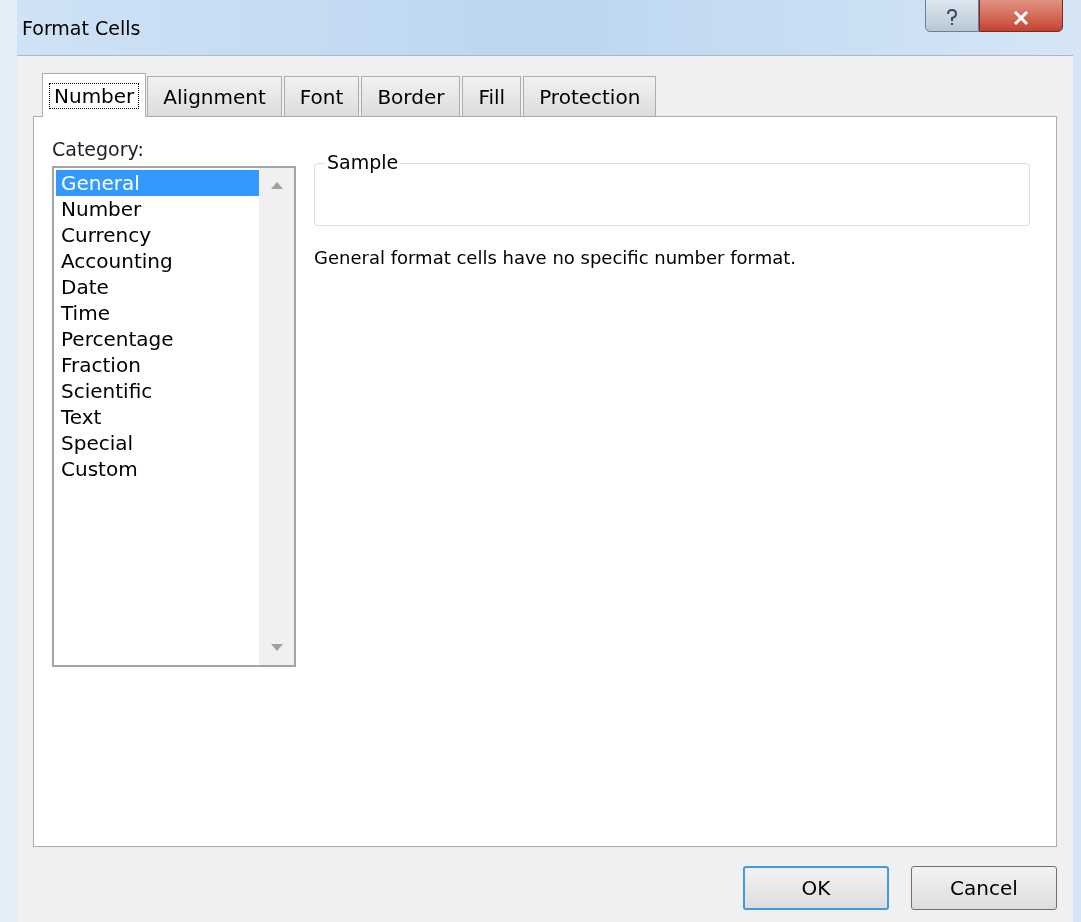 The image size is (1081, 922). Describe the element at coordinates (157, 260) in the screenshot. I see `list-item: Accounting` at that location.